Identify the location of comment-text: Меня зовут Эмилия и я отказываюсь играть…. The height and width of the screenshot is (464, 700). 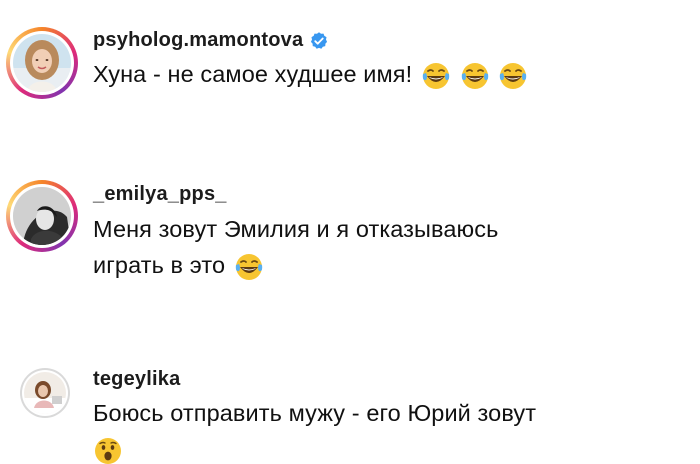
(388, 247).